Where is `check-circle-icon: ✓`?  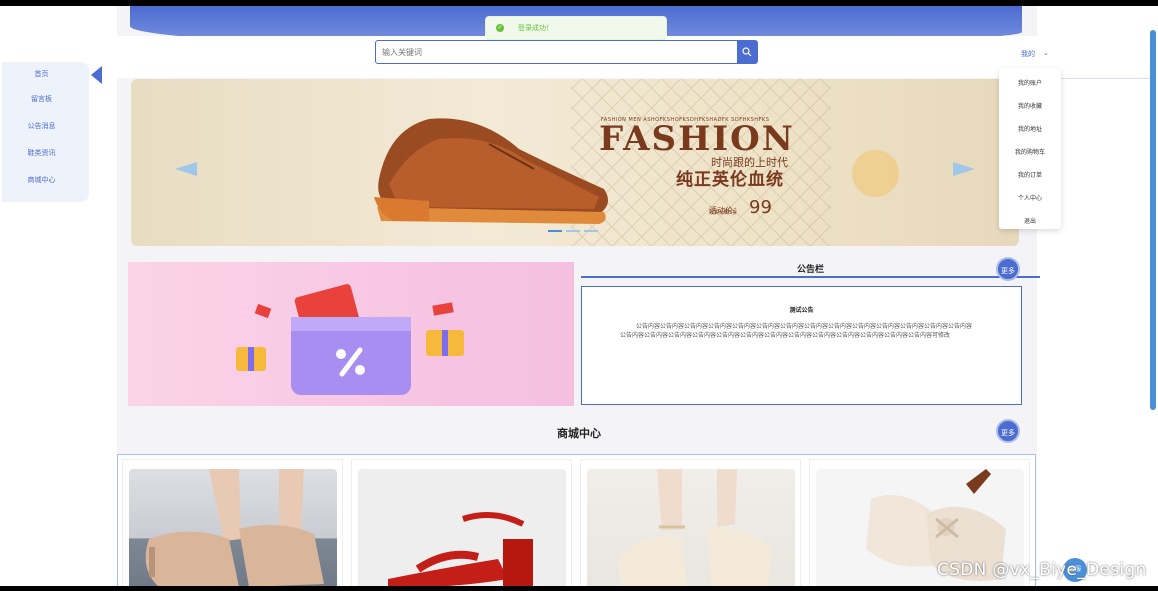 check-circle-icon: ✓ is located at coordinates (500, 28).